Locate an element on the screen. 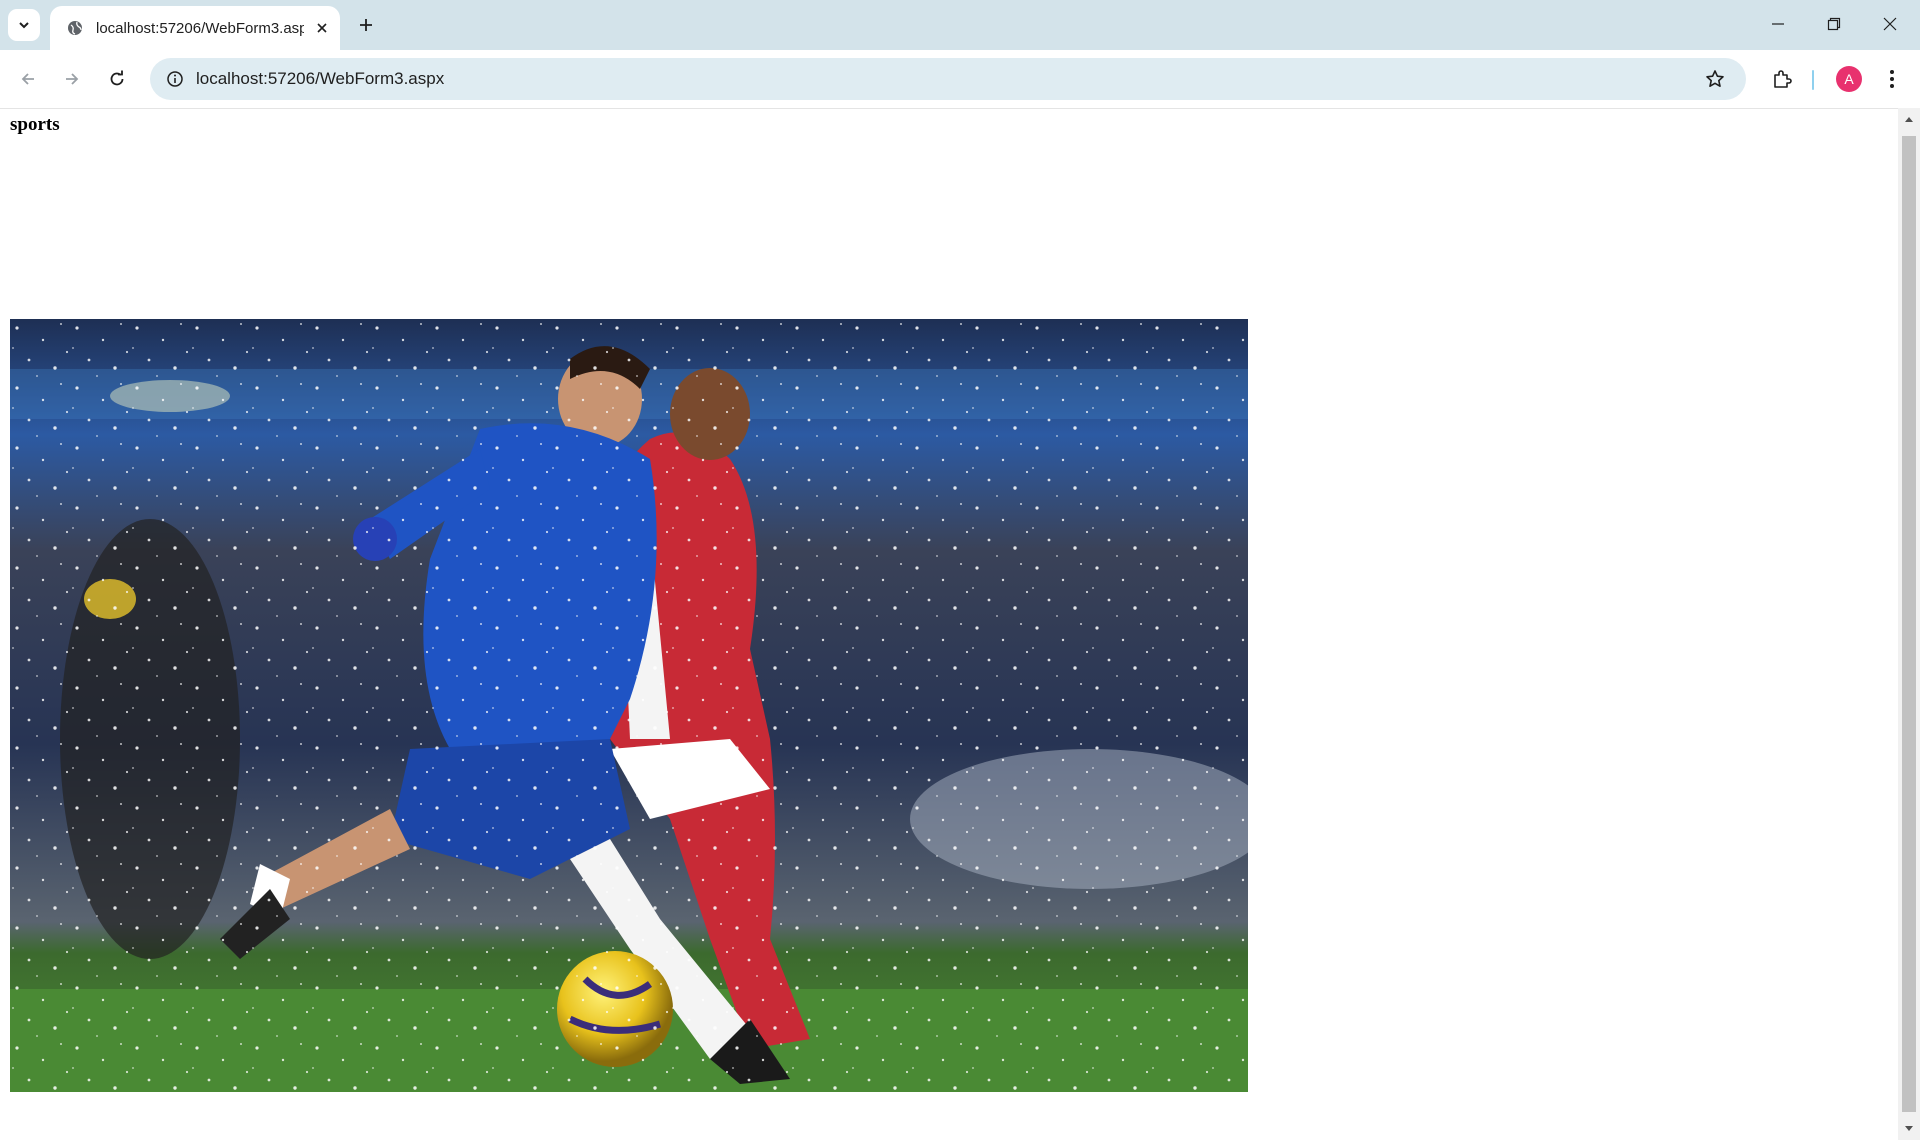 The height and width of the screenshot is (1141, 1920). vertical-scrollbar is located at coordinates (1909, 624).